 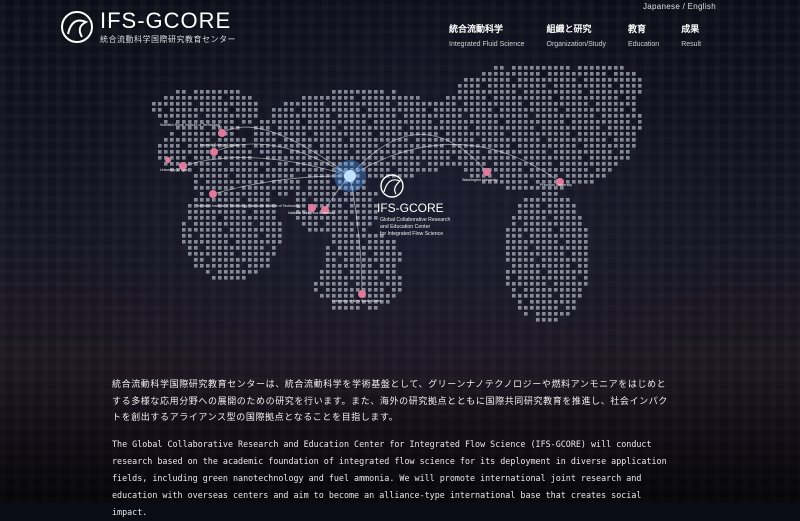 I want to click on partner-label: Imperial College London, so click(x=219, y=145).